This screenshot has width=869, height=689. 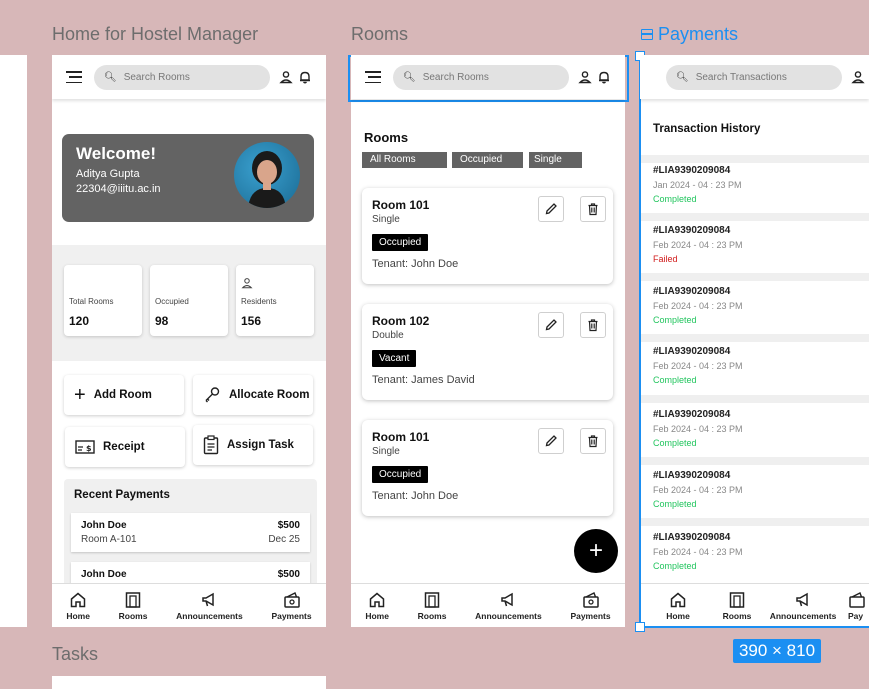 What do you see at coordinates (698, 34) in the screenshot?
I see `frame-label-payments-text: Payments` at bounding box center [698, 34].